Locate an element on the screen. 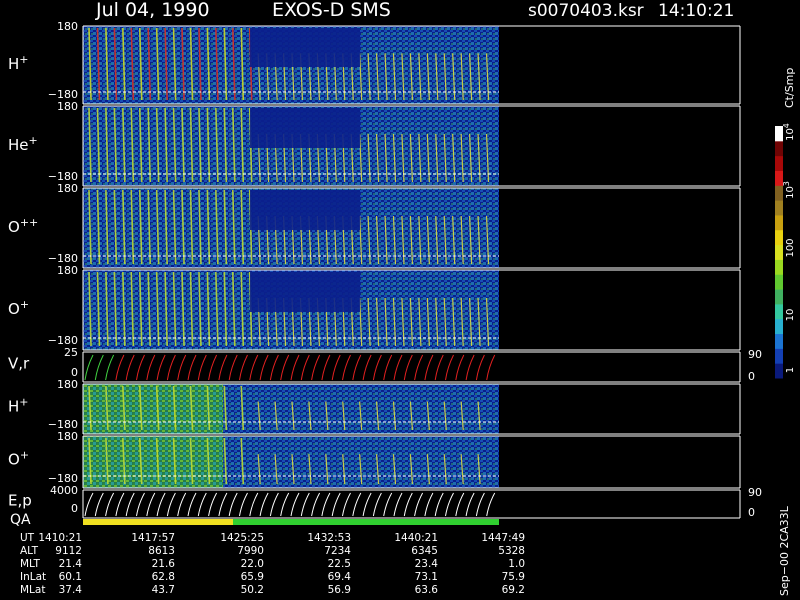 Image resolution: width=800 pixels, height=600 pixels. right-bottom-tick: 0 is located at coordinates (751, 376).